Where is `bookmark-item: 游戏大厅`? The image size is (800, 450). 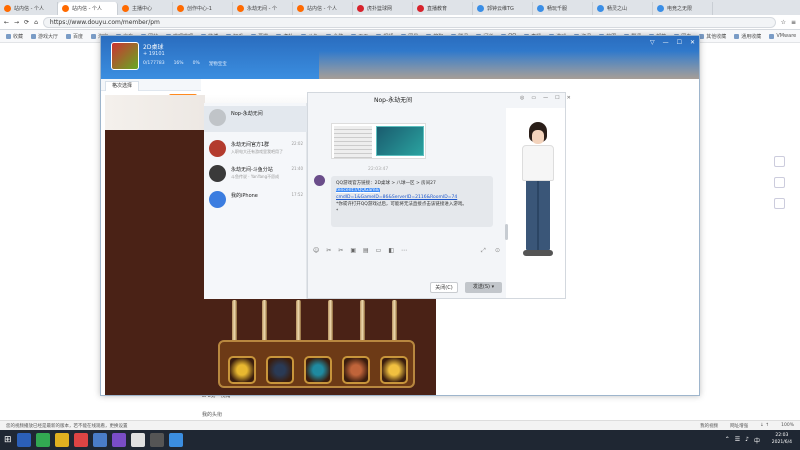 bookmark-item: 游戏大厅 is located at coordinates (44, 36).